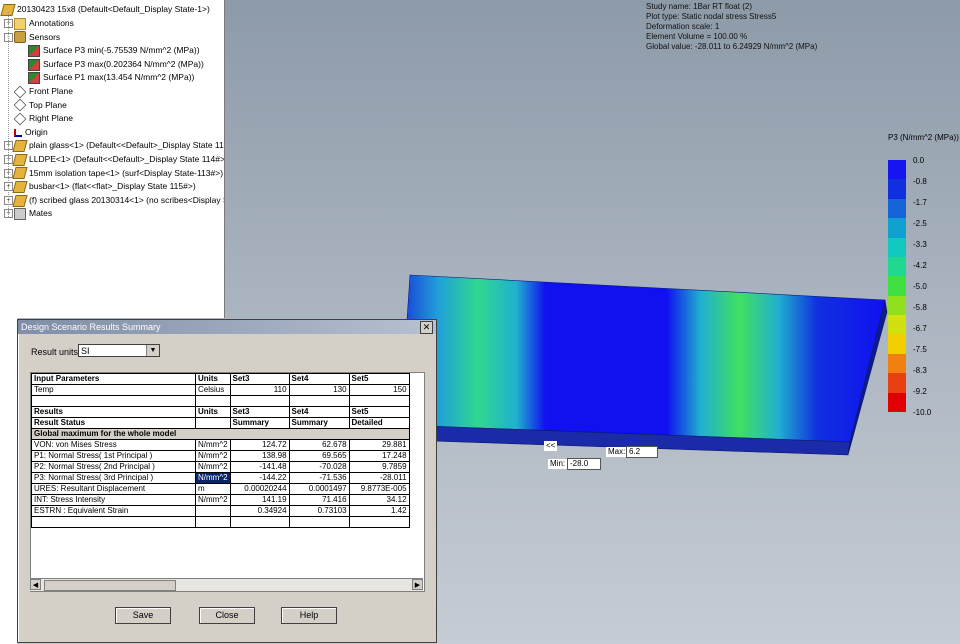 The width and height of the screenshot is (960, 644). Describe the element at coordinates (379, 489) in the screenshot. I see `table-cell: 9.8773E-005` at that location.